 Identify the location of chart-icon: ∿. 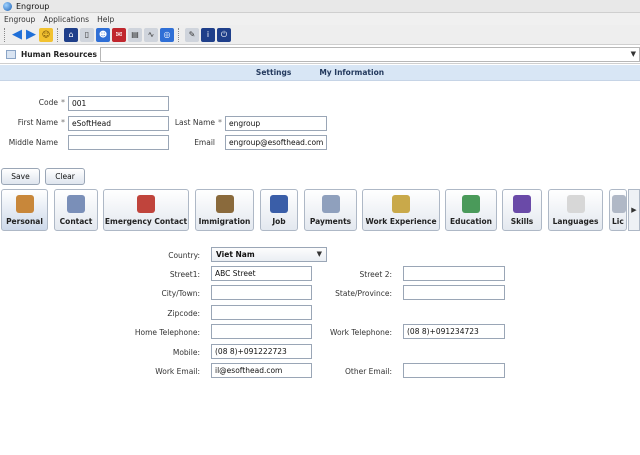
(151, 34).